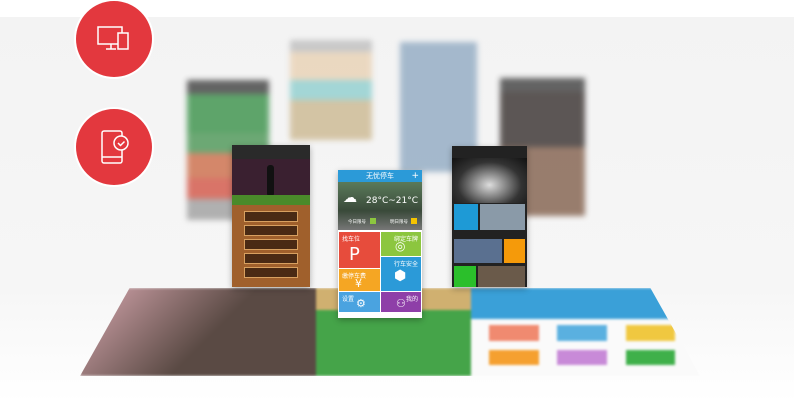 This screenshot has height=402, width=794. I want to click on app-title: 无忧停车, so click(380, 176).